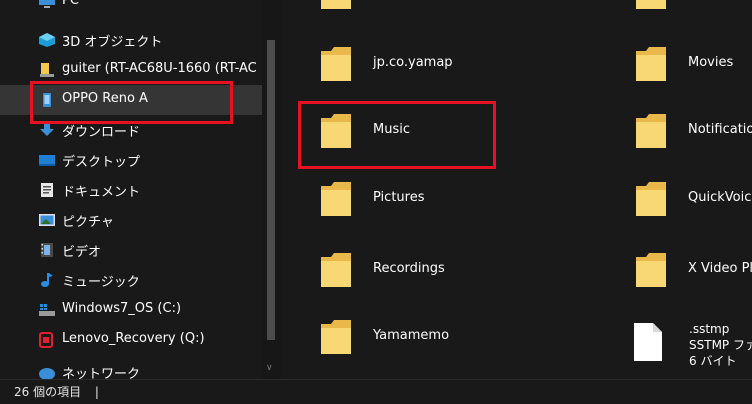 The height and width of the screenshot is (404, 752). I want to click on nav-item-network: ネットワーク, so click(131, 368).